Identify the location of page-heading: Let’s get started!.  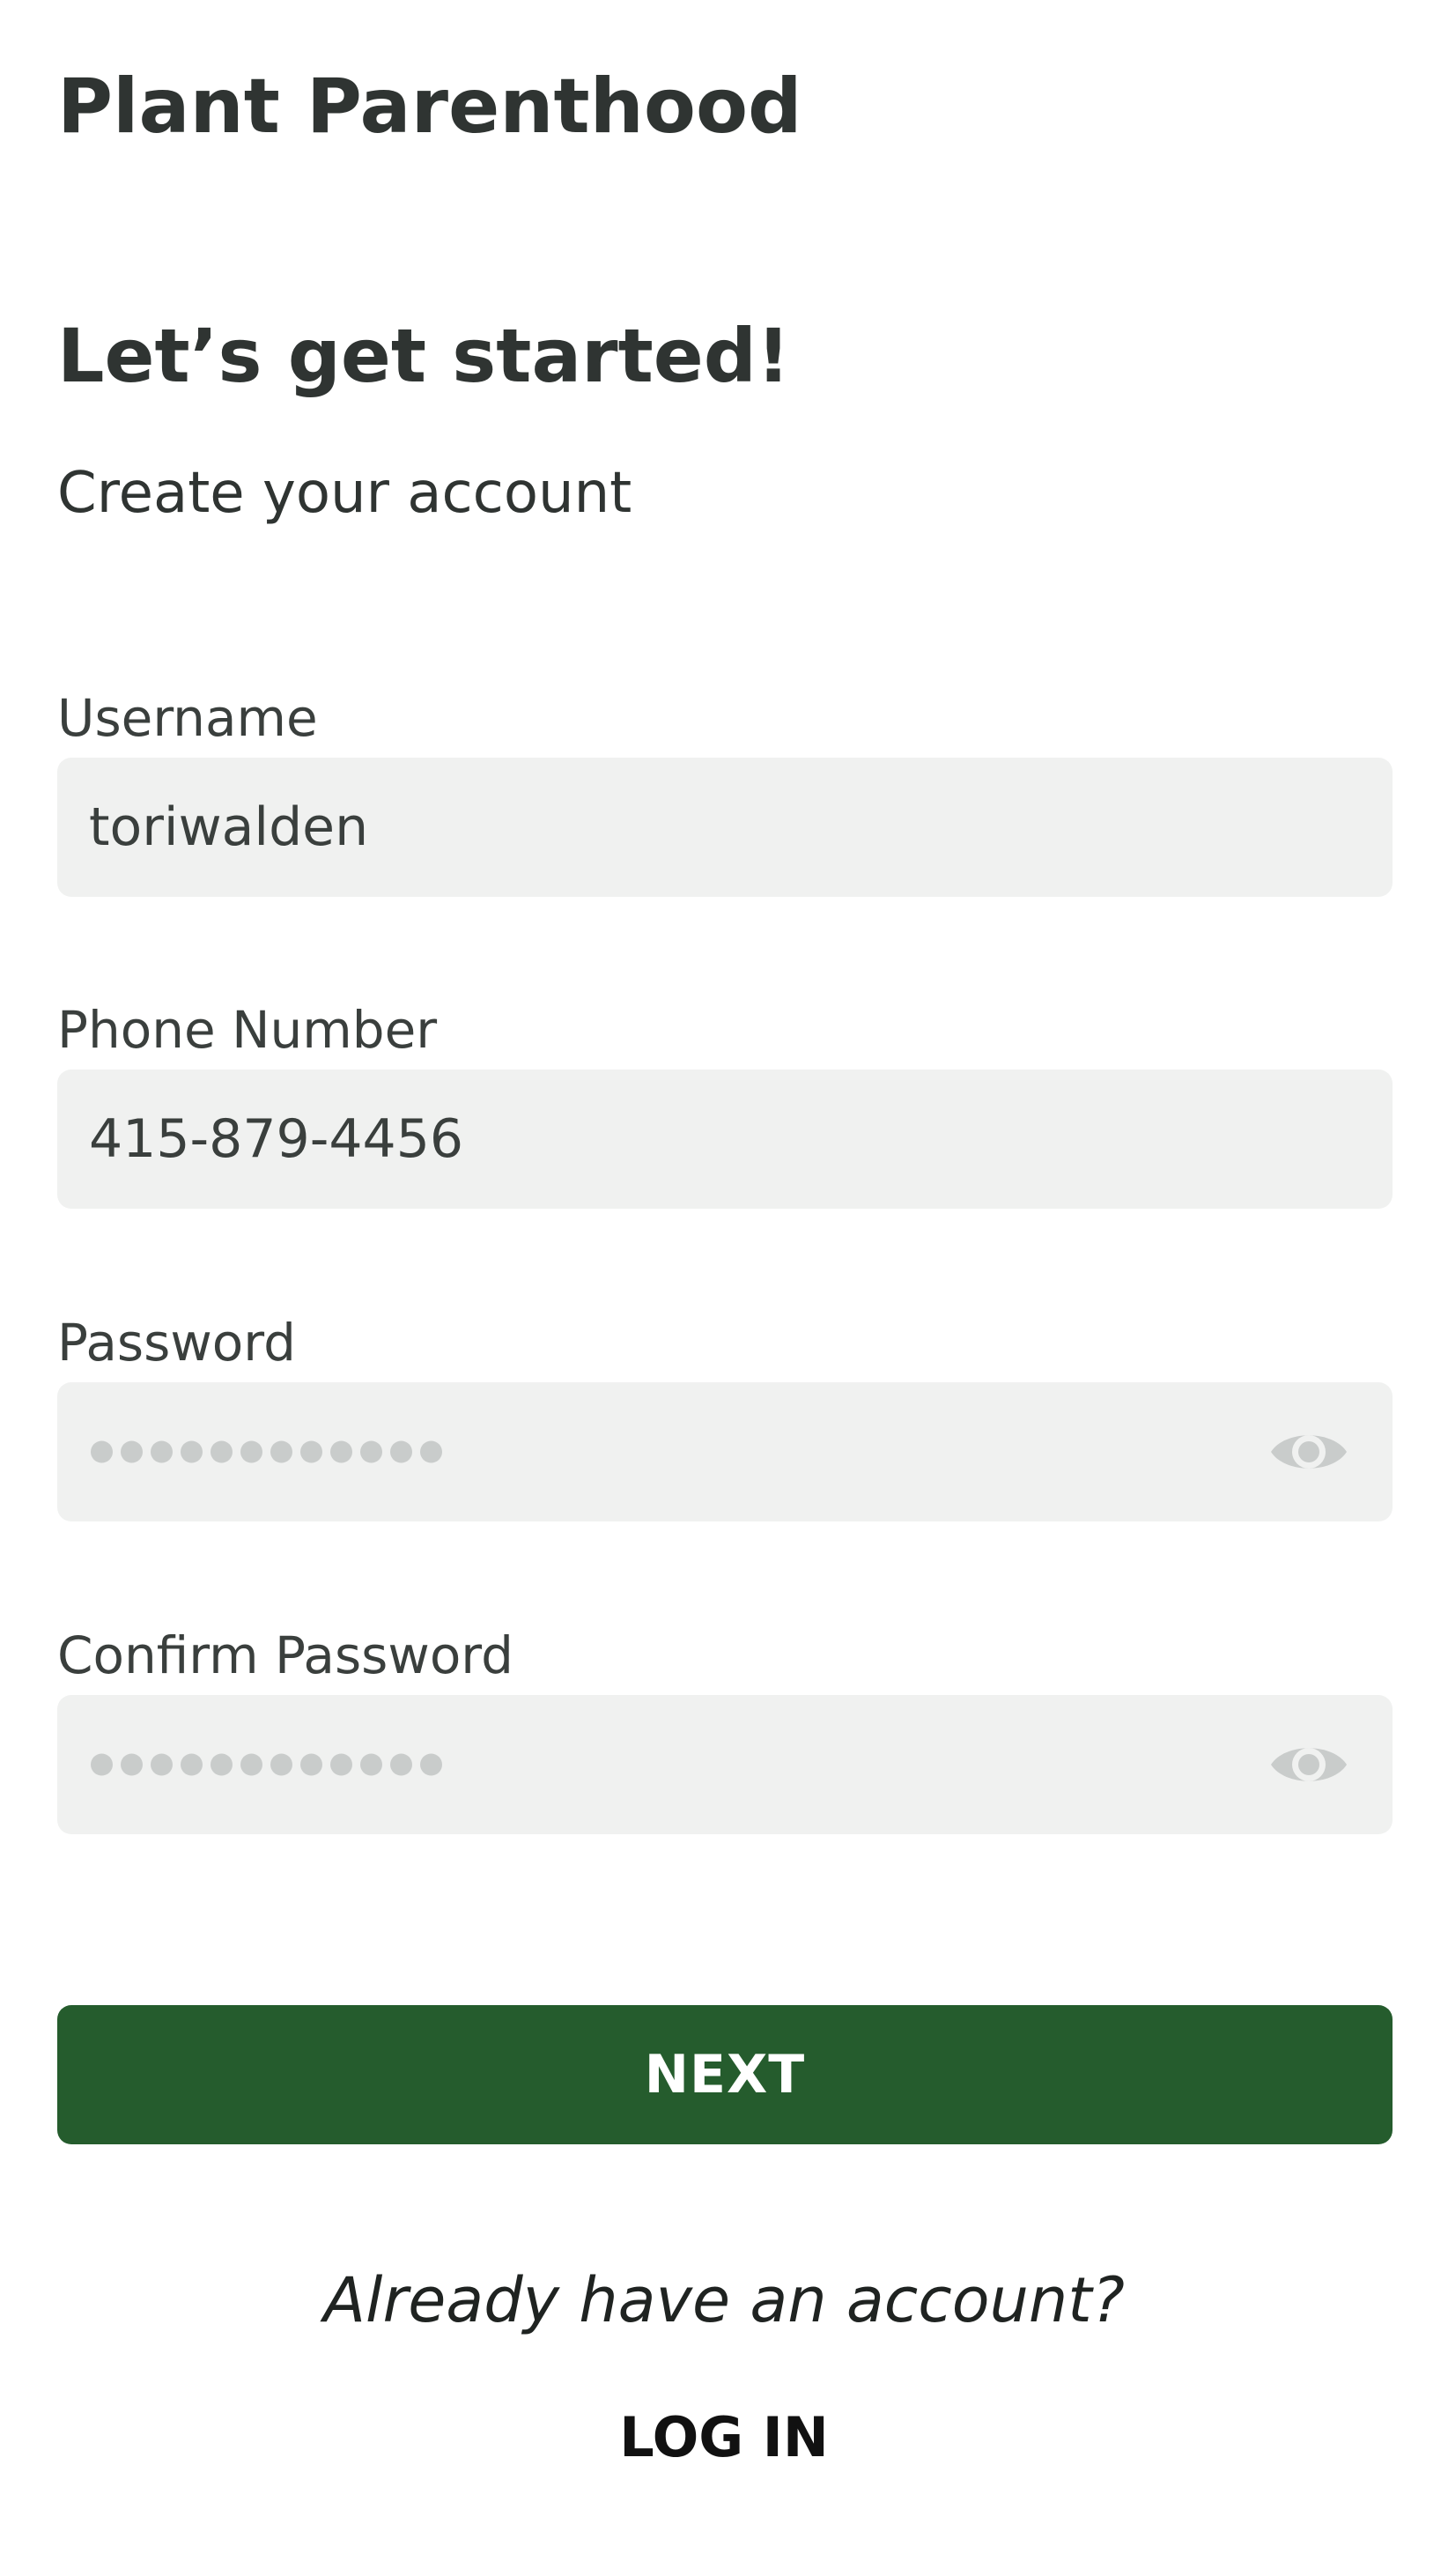
(424, 356).